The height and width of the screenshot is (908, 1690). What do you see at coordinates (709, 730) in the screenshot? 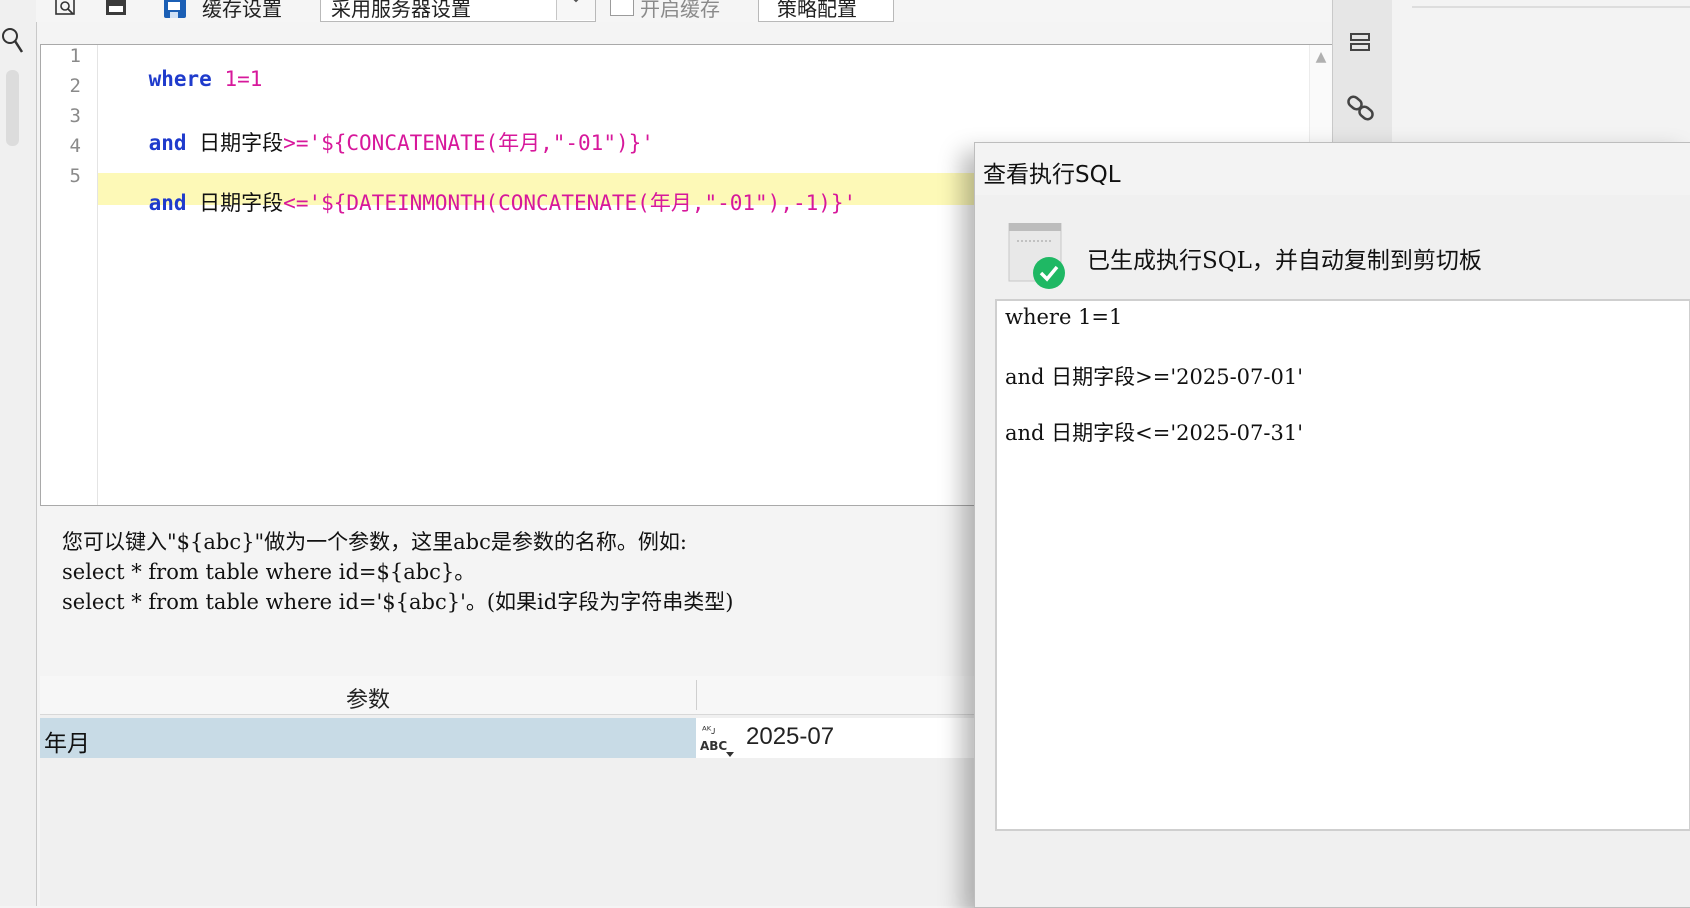
I see `svg-text: ᴬᴷᴊ` at bounding box center [709, 730].